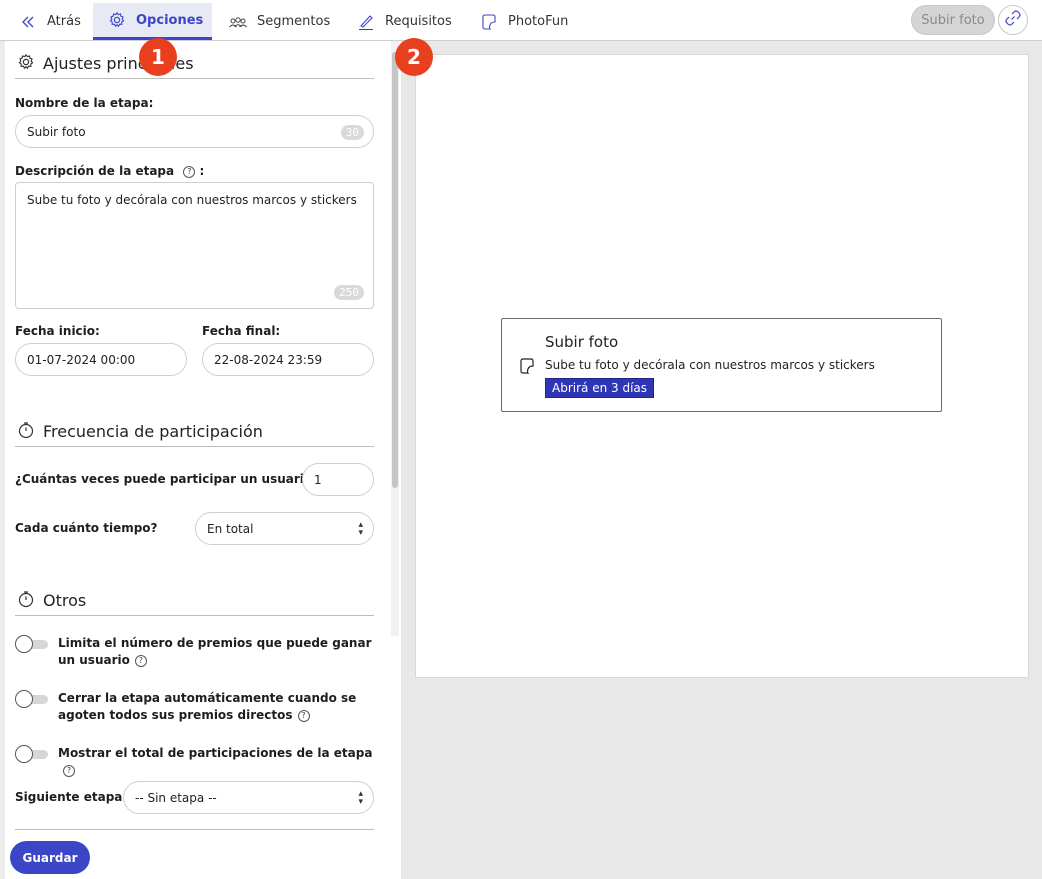  I want to click on section-title-text: Frecuencia de participación, so click(153, 431).